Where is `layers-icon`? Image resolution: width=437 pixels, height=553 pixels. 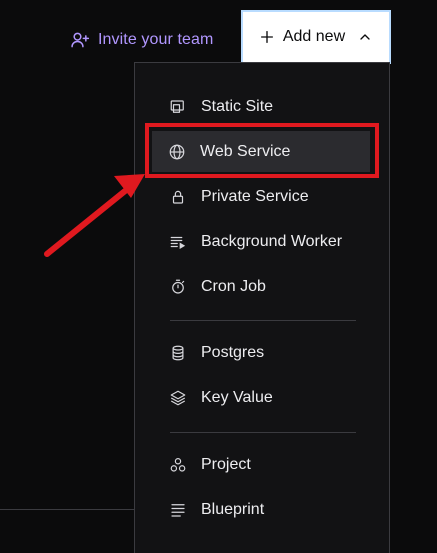
layers-icon is located at coordinates (178, 398).